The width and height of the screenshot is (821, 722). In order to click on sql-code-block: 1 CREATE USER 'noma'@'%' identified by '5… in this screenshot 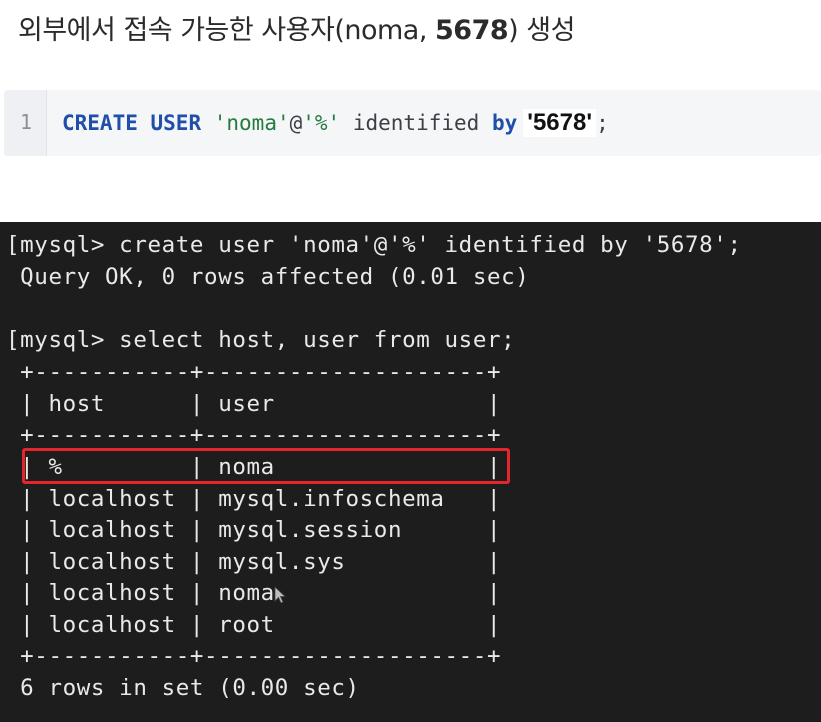, I will do `click(412, 123)`.